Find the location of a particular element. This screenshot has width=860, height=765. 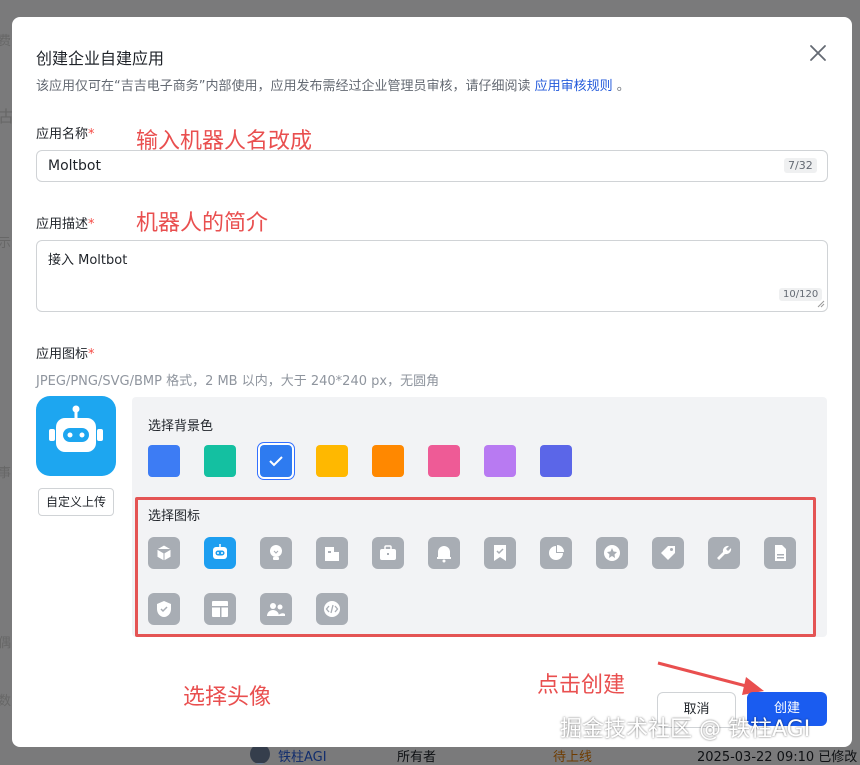

desc-char-counter: 10/120 is located at coordinates (801, 294).